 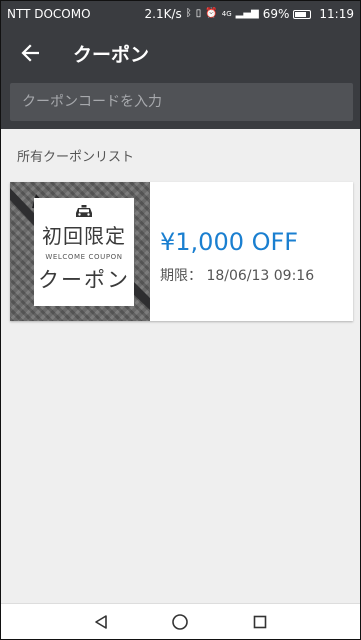 What do you see at coordinates (84, 236) in the screenshot?
I see `coupon-image-title: 初回限定` at bounding box center [84, 236].